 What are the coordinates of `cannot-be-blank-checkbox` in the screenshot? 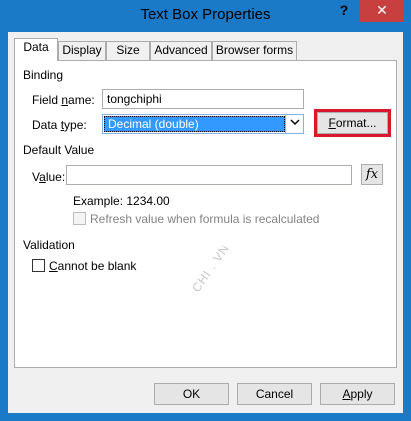 It's located at (38, 265).